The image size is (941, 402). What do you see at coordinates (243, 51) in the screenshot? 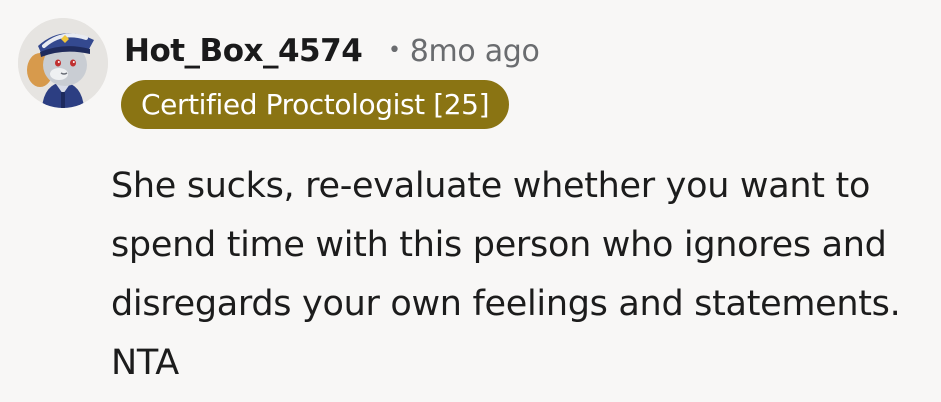
I see `comment-author: Hot_Box_4574` at bounding box center [243, 51].